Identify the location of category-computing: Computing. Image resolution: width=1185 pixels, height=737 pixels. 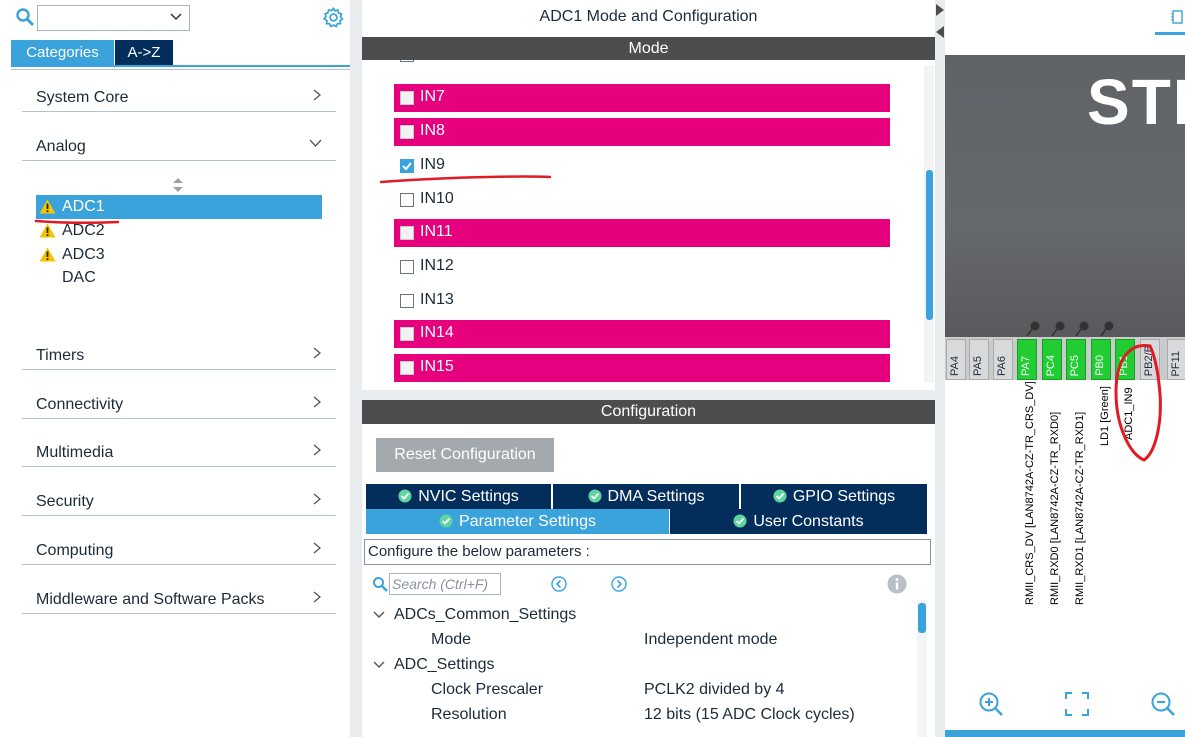
(179, 548).